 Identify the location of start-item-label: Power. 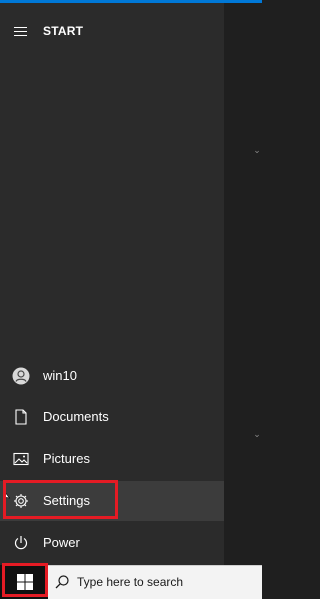
(61, 542).